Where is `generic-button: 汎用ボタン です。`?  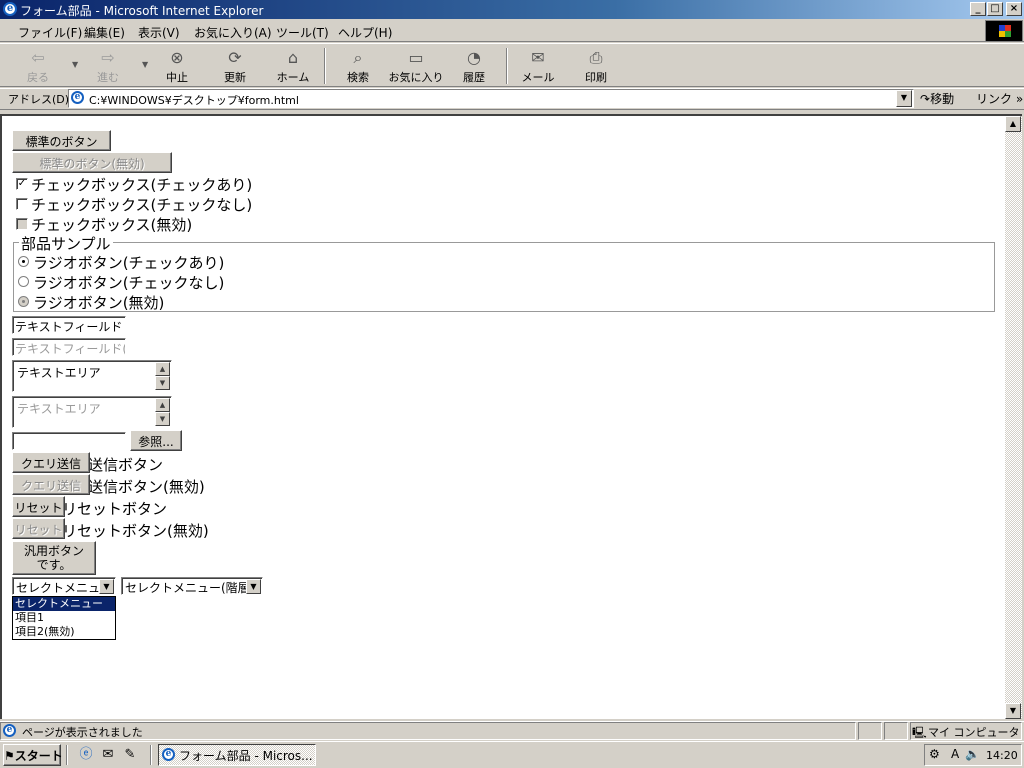
generic-button: 汎用ボタン です。 is located at coordinates (54, 558).